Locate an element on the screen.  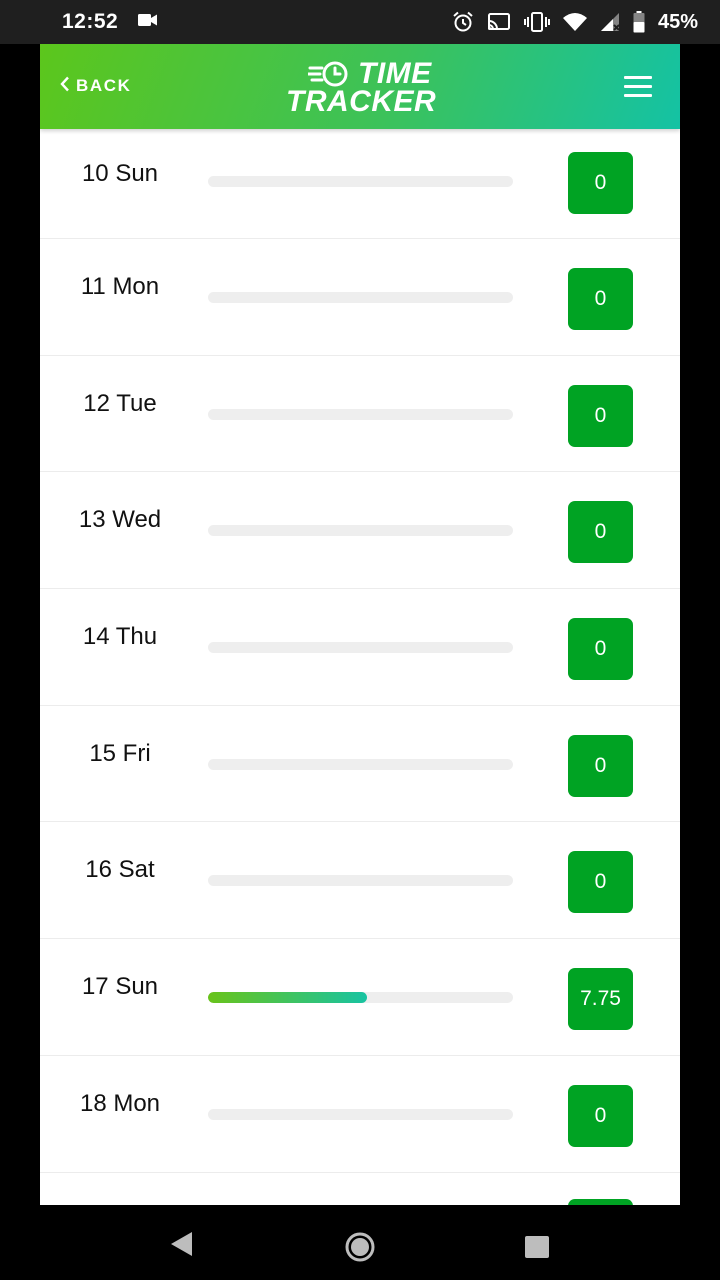
day-label: 11 Mon is located at coordinates (120, 286).